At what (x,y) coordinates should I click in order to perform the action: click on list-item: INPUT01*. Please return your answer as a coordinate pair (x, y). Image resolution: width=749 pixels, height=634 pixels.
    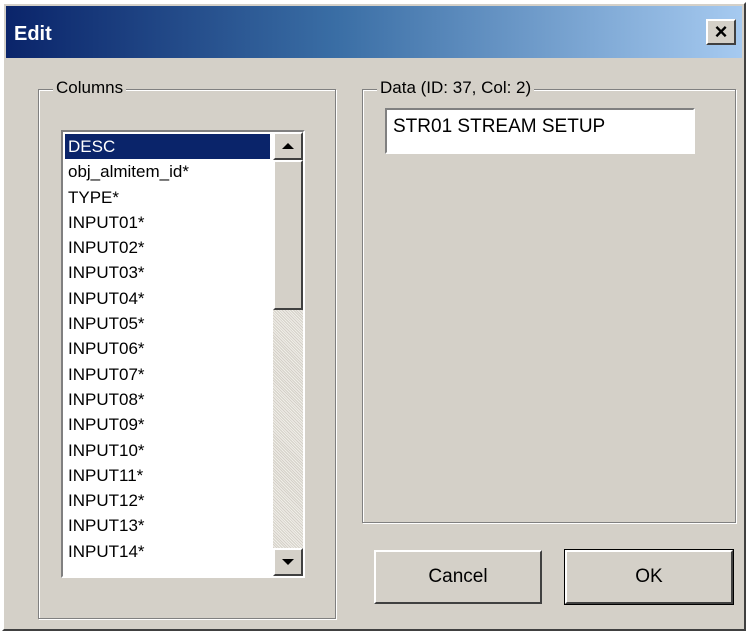
    Looking at the image, I should click on (167, 222).